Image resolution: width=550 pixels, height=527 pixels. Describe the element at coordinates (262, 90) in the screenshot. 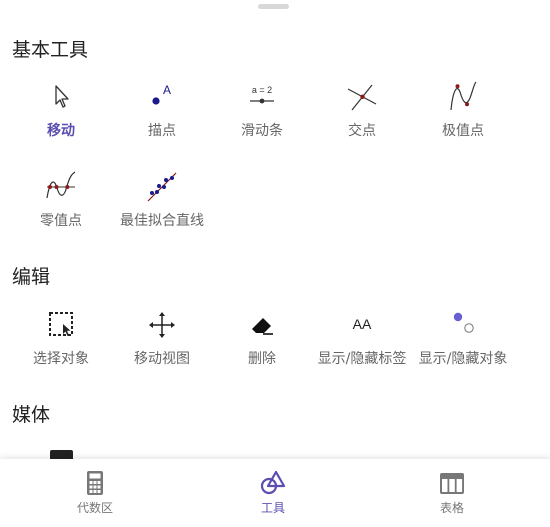

I see `slider-icon-text: a = 2` at that location.